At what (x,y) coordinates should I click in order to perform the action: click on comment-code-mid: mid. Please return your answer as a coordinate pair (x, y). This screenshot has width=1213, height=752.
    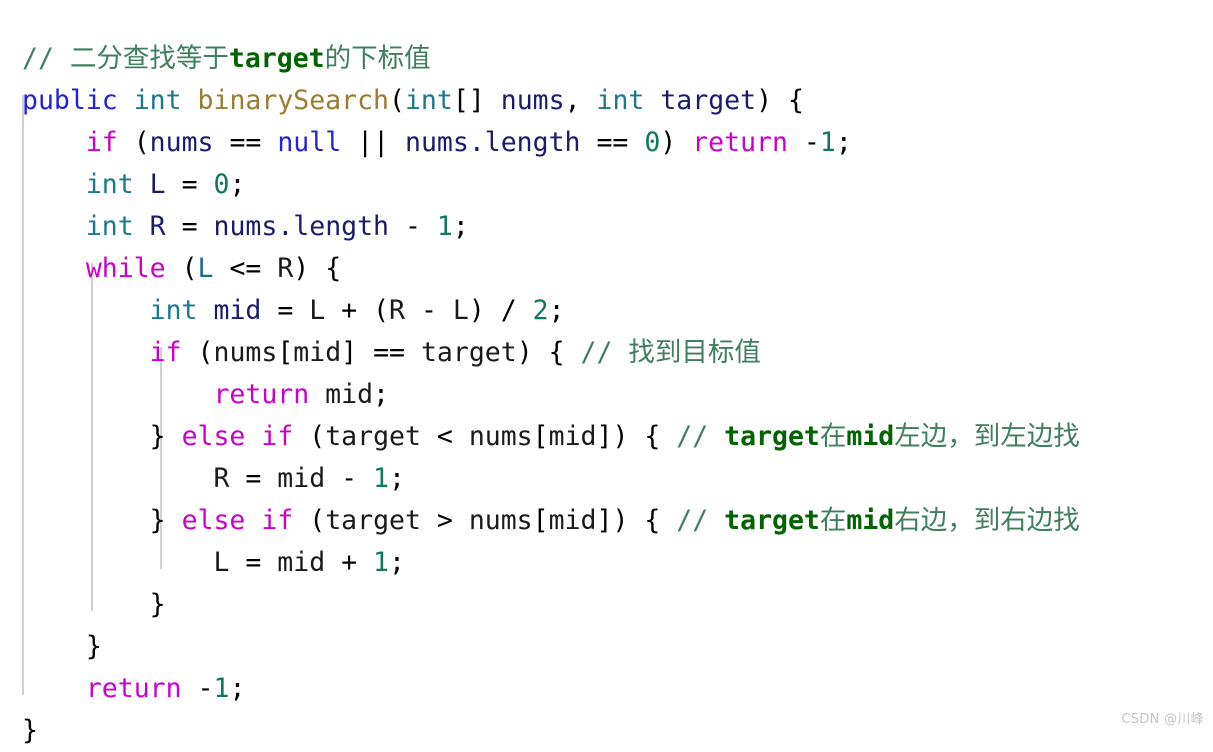
    Looking at the image, I should click on (870, 520).